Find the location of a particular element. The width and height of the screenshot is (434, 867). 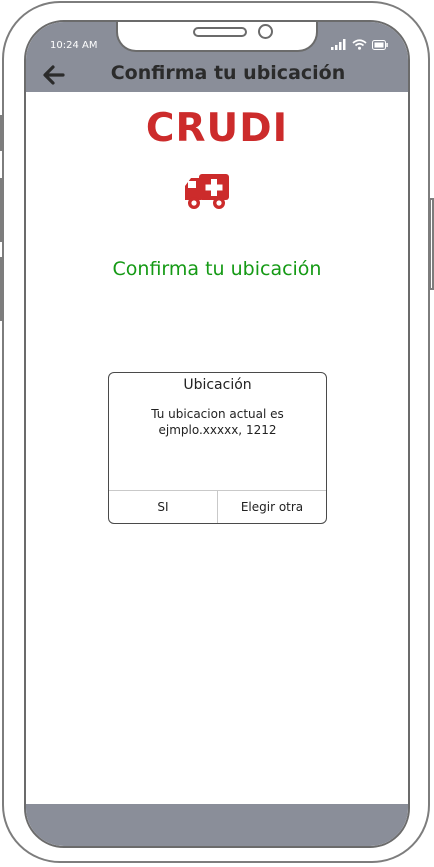

camera-icon is located at coordinates (265, 31).